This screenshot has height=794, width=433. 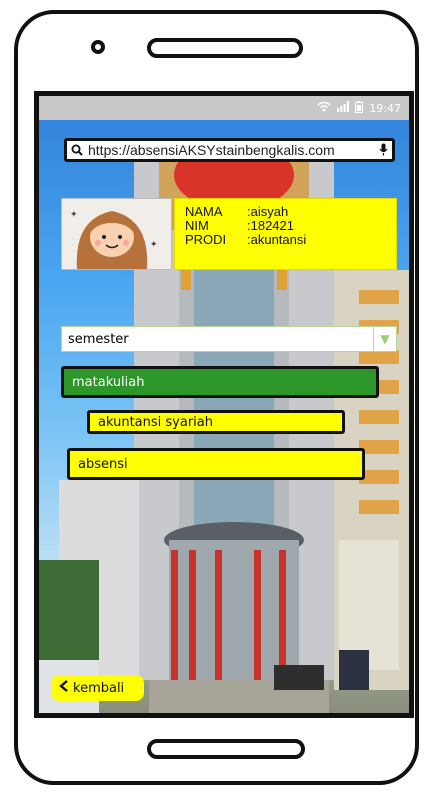 What do you see at coordinates (98, 339) in the screenshot?
I see `semester-label: semester` at bounding box center [98, 339].